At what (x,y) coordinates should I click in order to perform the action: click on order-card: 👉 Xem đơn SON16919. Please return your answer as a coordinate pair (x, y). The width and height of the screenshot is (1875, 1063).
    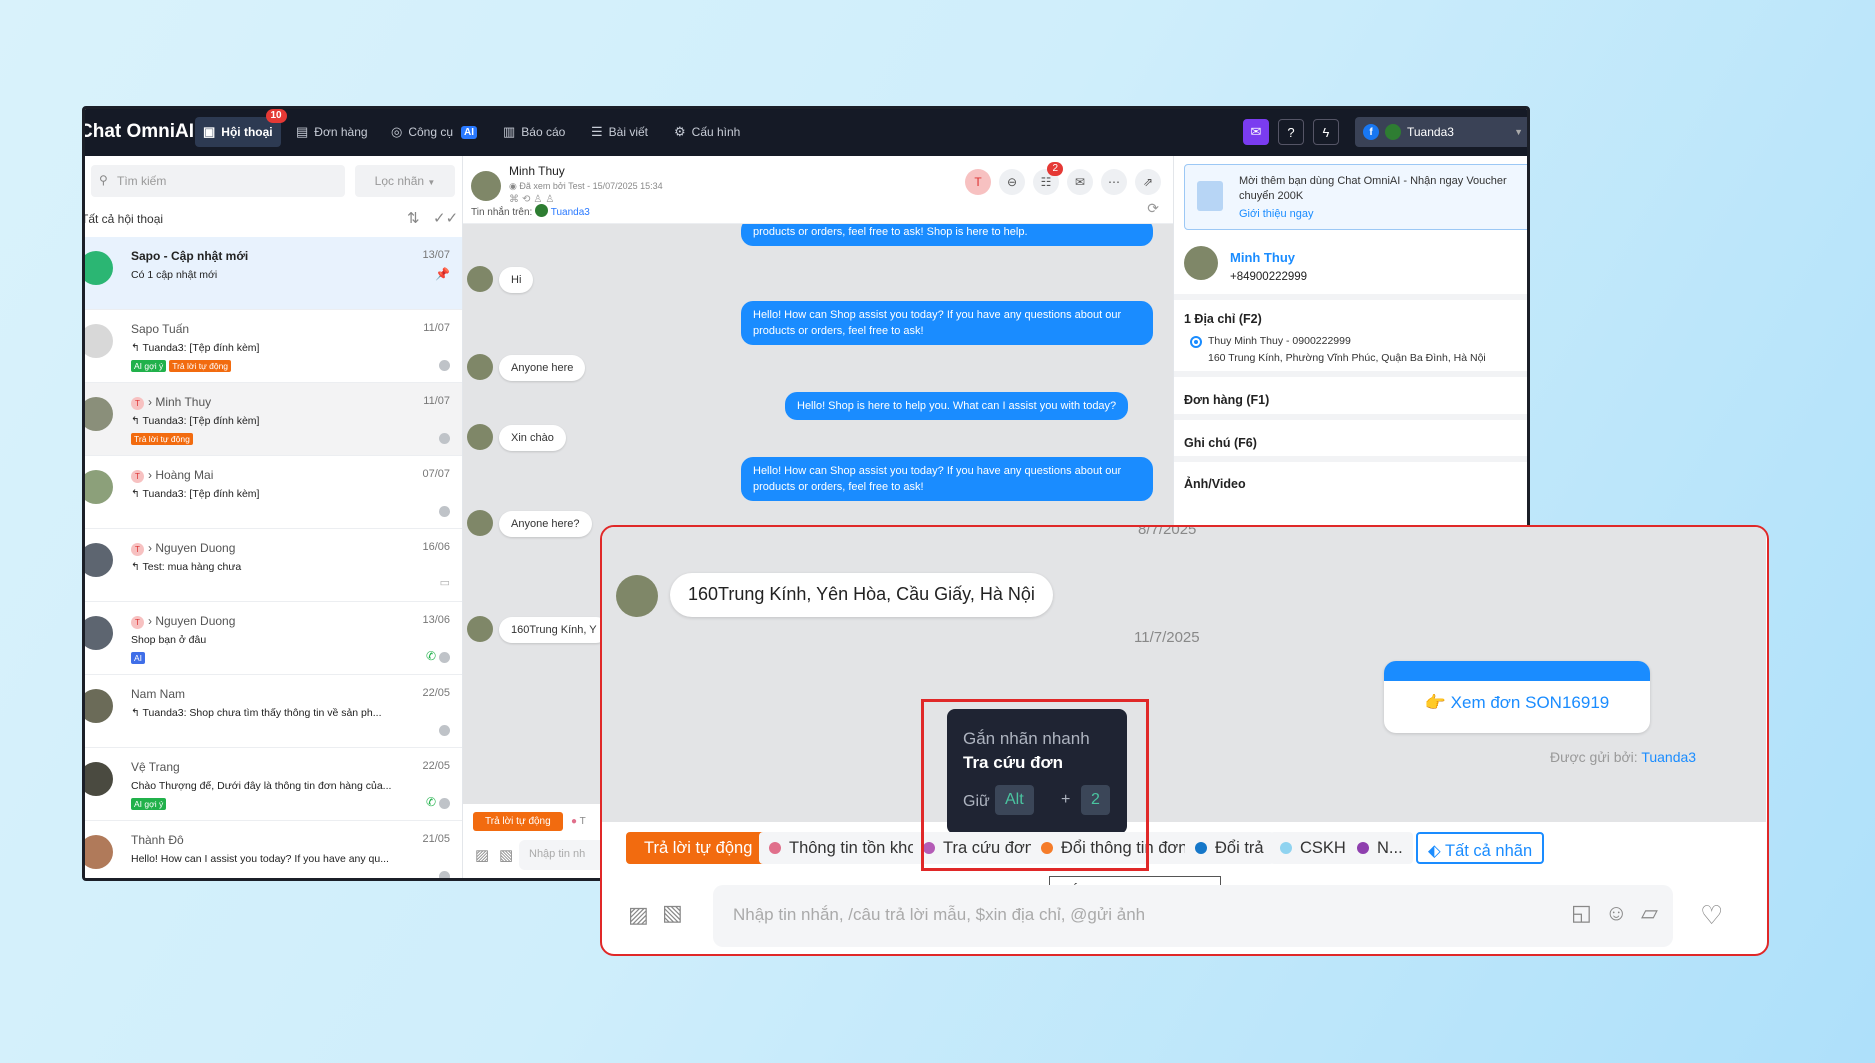
    Looking at the image, I should click on (1517, 697).